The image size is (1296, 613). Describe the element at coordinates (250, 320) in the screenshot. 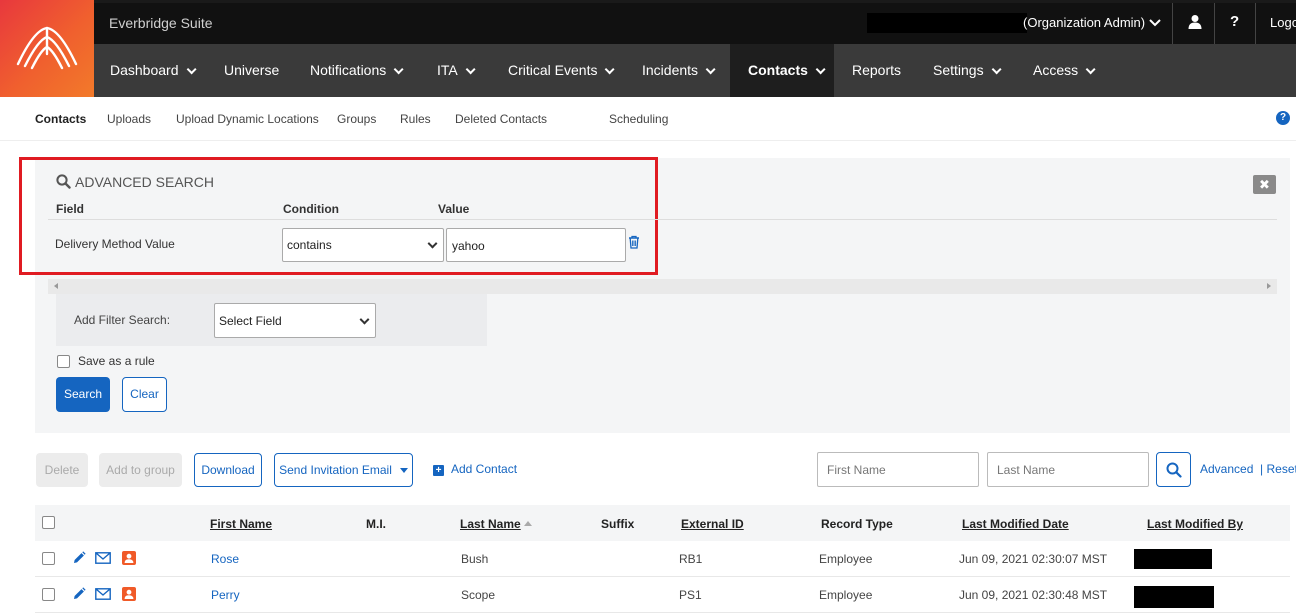

I see `select-field-value: Select Field` at that location.